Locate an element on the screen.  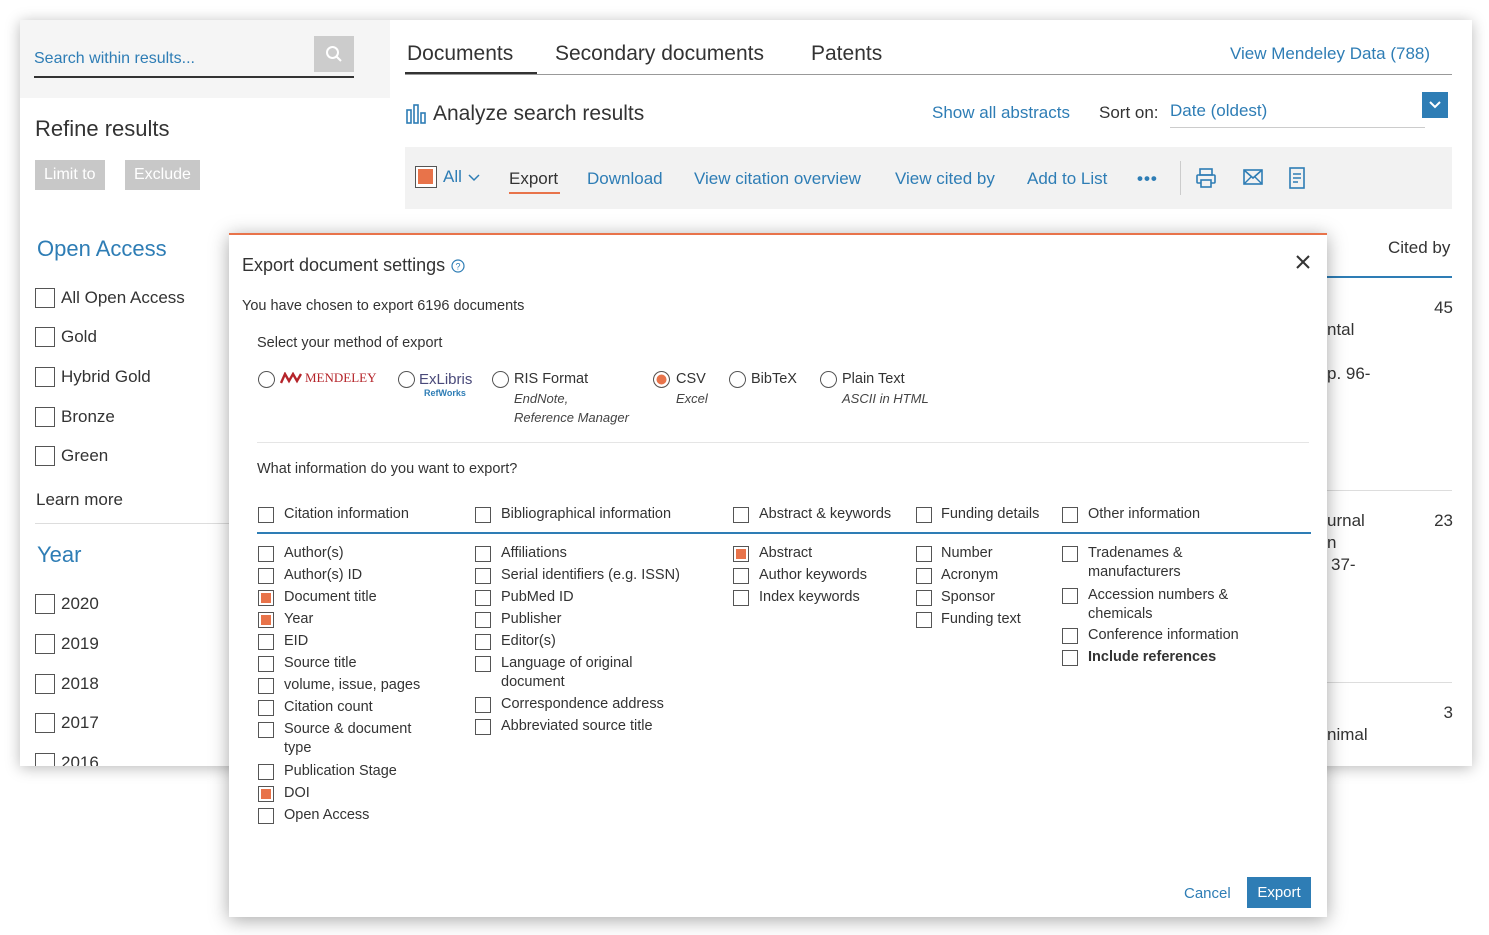
radio-exlibris is located at coordinates (406, 379).